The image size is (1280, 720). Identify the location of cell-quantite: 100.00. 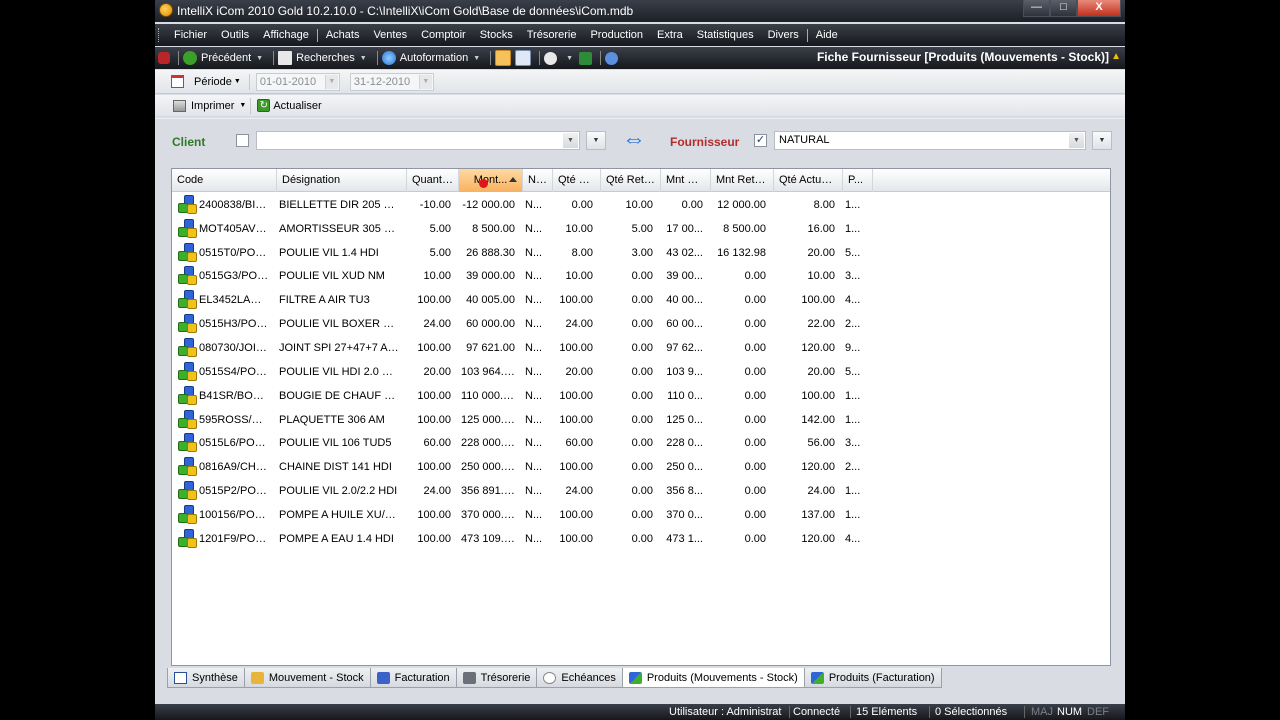
(434, 300).